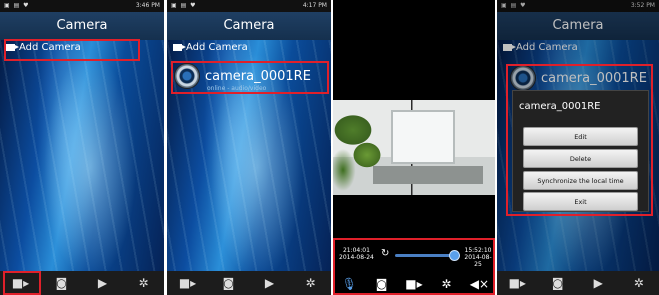 The width and height of the screenshot is (659, 295). Describe the element at coordinates (147, 5) in the screenshot. I see `status-time: 3:46 PM` at that location.